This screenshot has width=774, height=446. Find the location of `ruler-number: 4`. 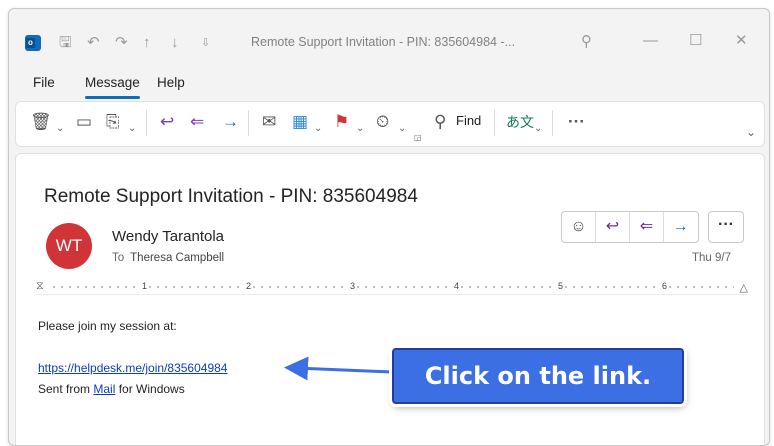

ruler-number: 4 is located at coordinates (457, 286).